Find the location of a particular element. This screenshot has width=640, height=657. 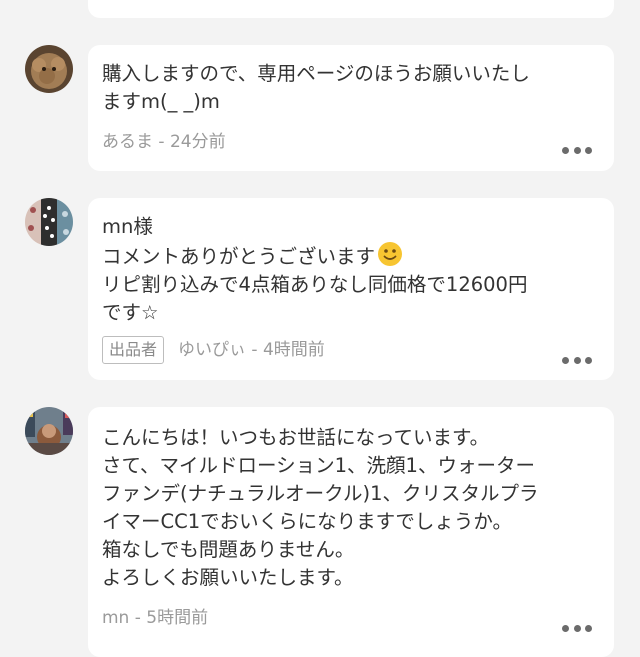

polka-dot-pattern-avatar is located at coordinates (49, 222).